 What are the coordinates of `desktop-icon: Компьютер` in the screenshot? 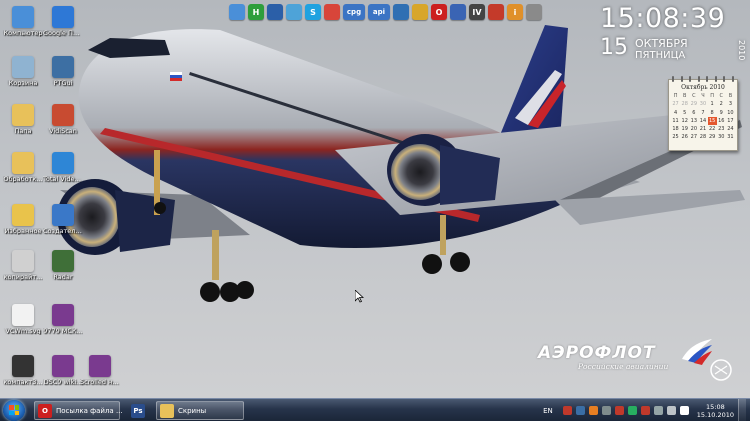 It's located at (23, 21).